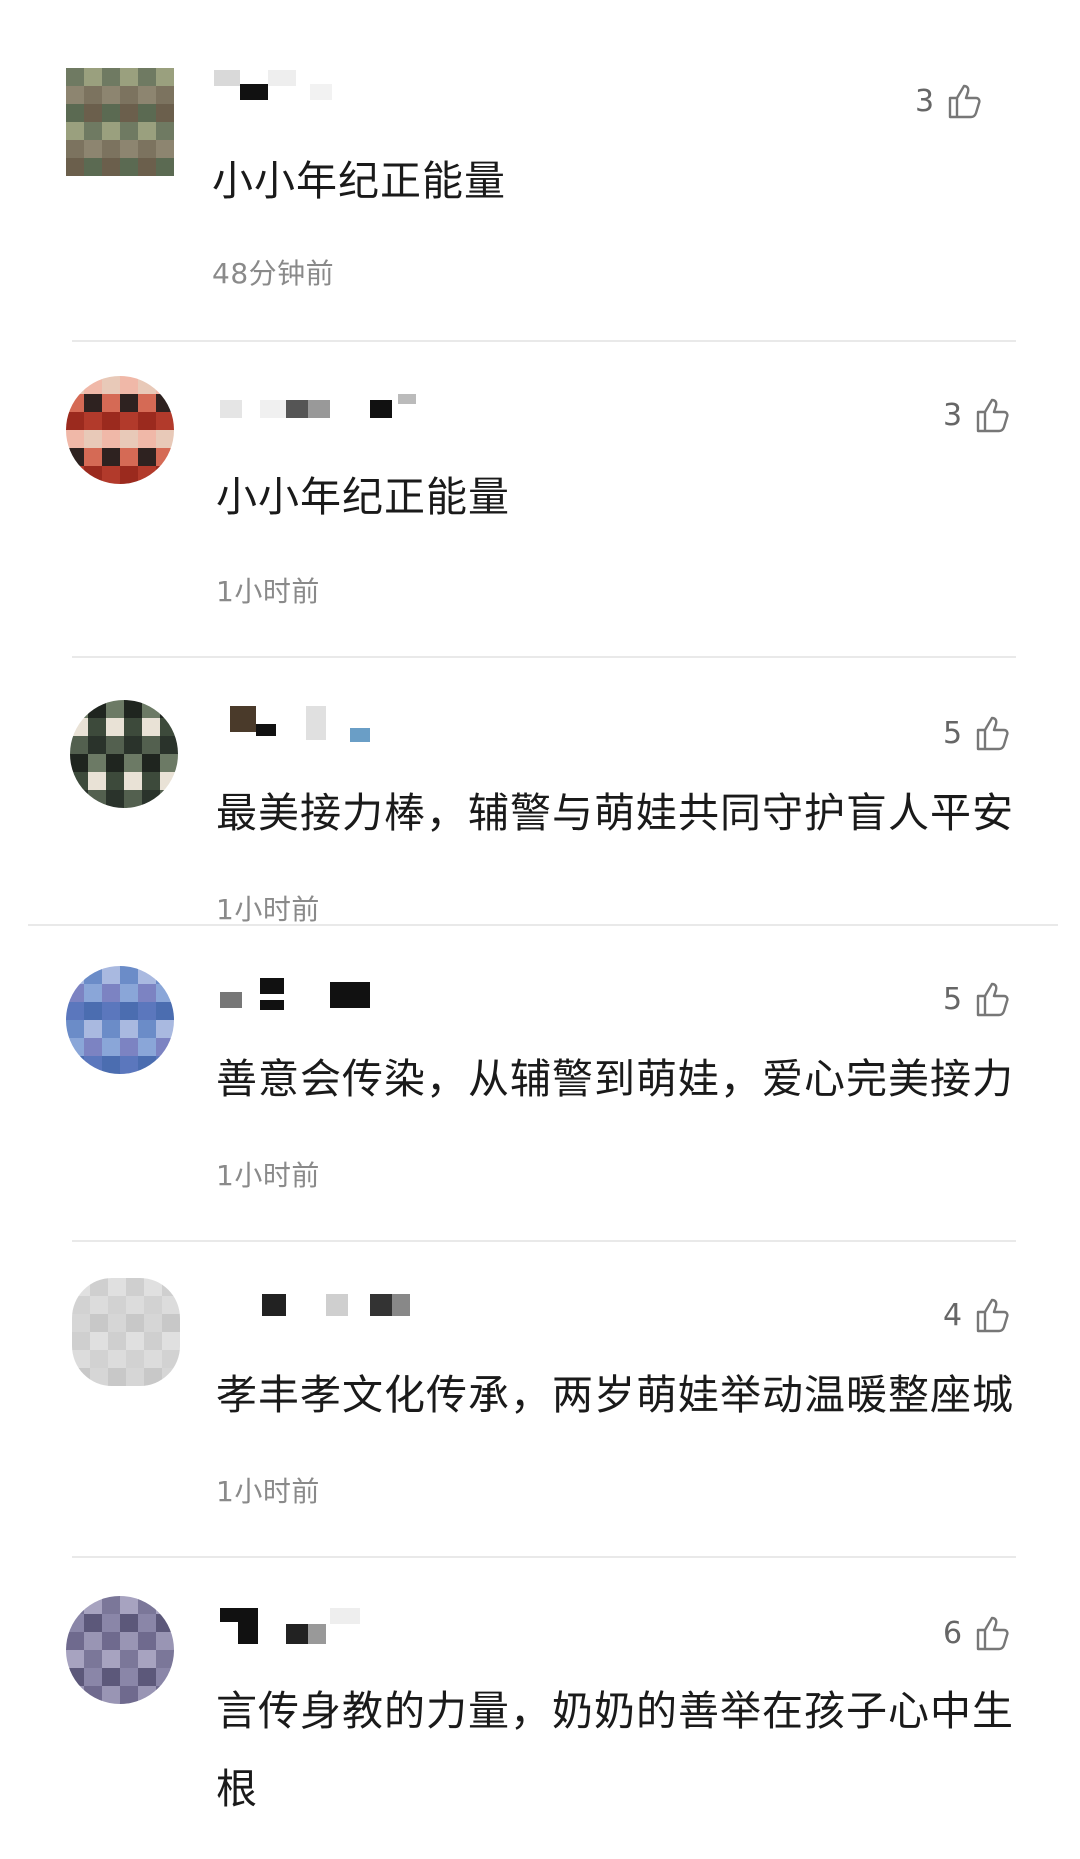 The image size is (1080, 1859). What do you see at coordinates (977, 1315) in the screenshot?
I see `like-button: 4` at bounding box center [977, 1315].